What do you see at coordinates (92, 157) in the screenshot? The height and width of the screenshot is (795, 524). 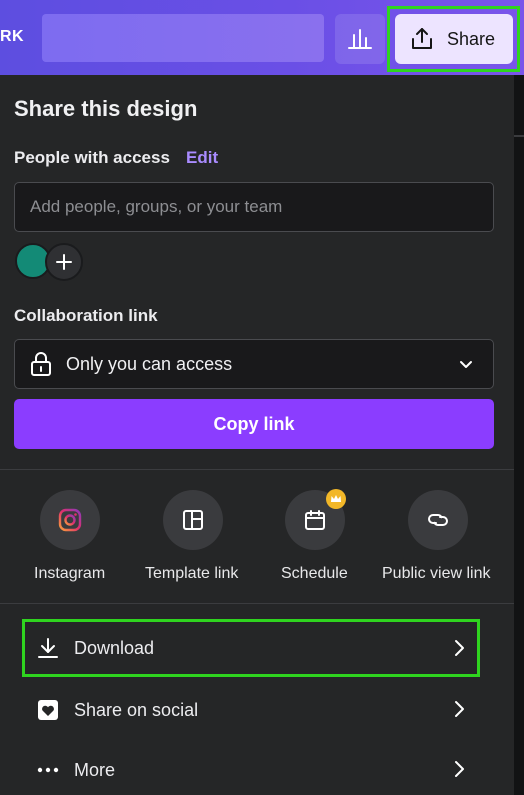 I see `people-with-access-label: People with access` at bounding box center [92, 157].